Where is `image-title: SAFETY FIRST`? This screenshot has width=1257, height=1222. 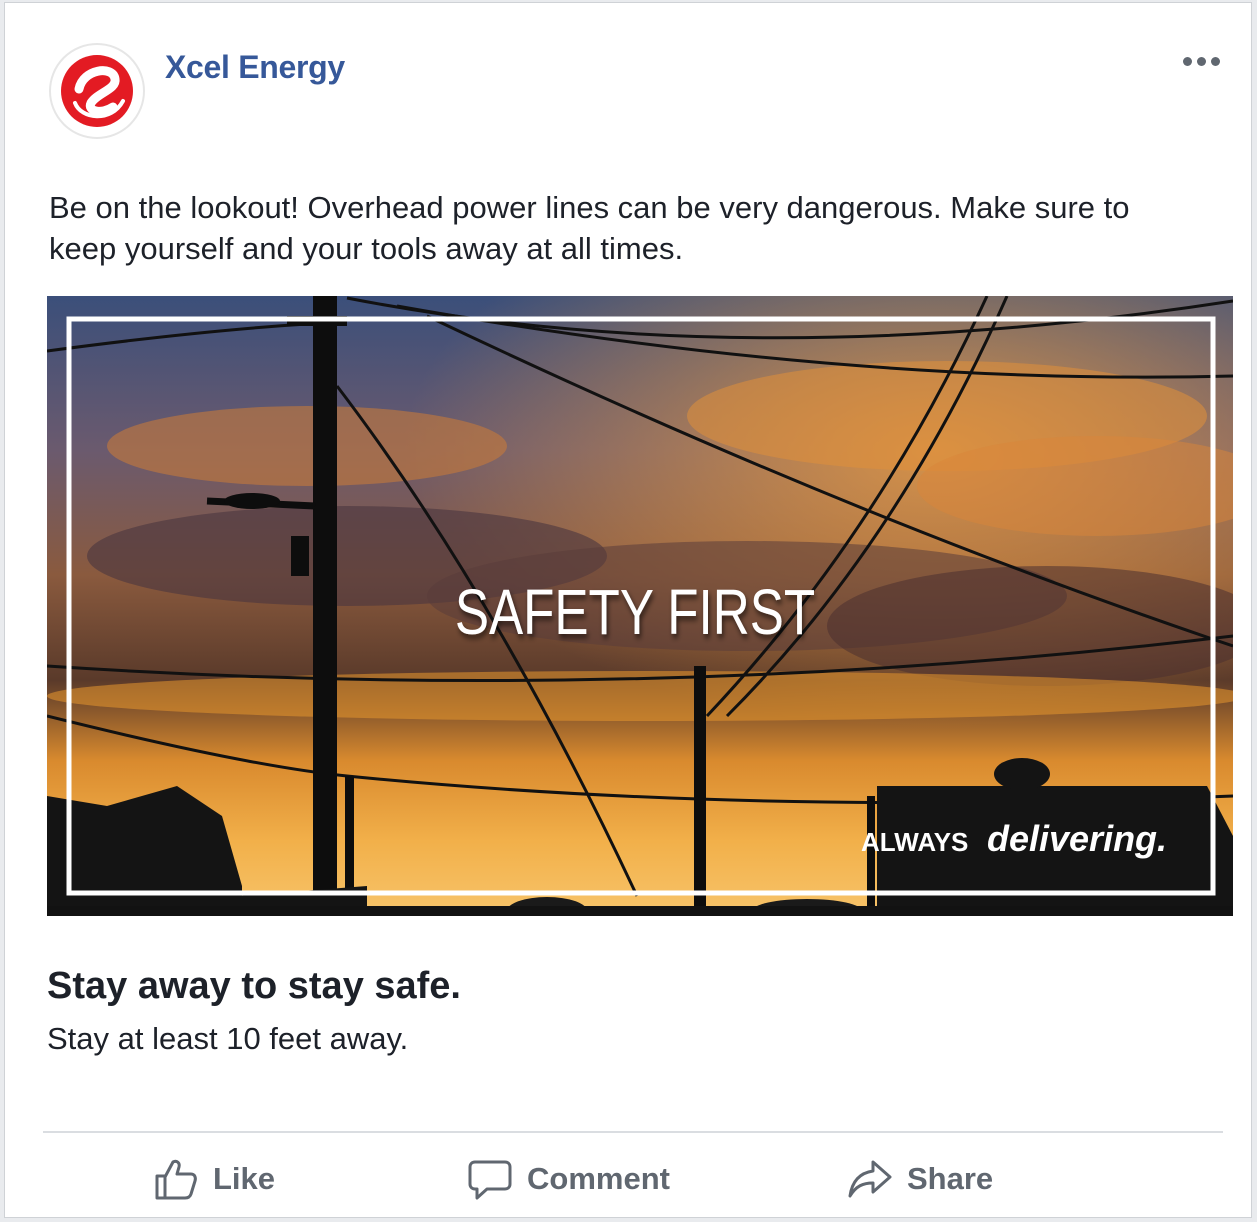
image-title: SAFETY FIRST is located at coordinates (635, 613).